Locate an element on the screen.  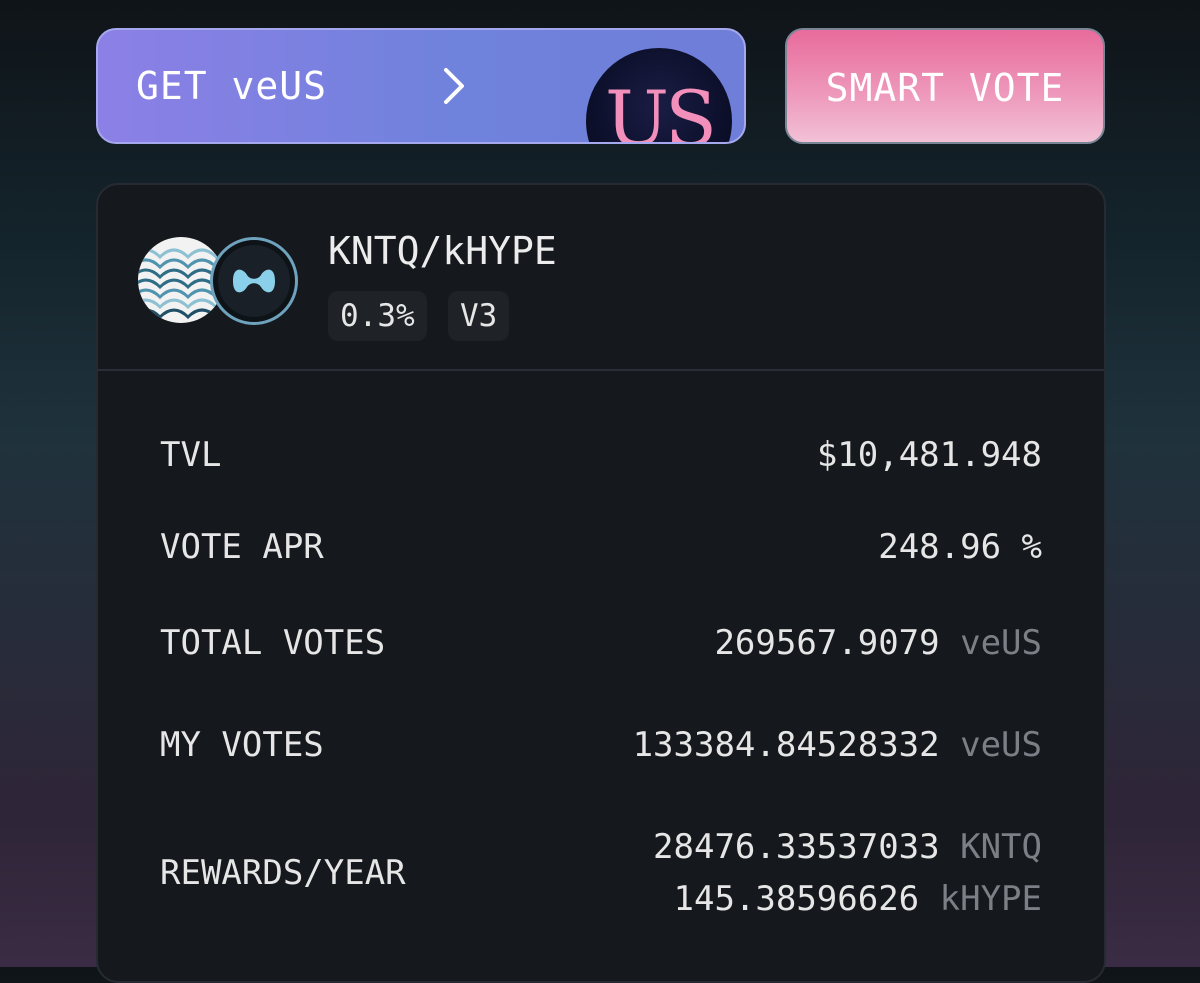
fee-tier-badge: 0.3% is located at coordinates (377, 316).